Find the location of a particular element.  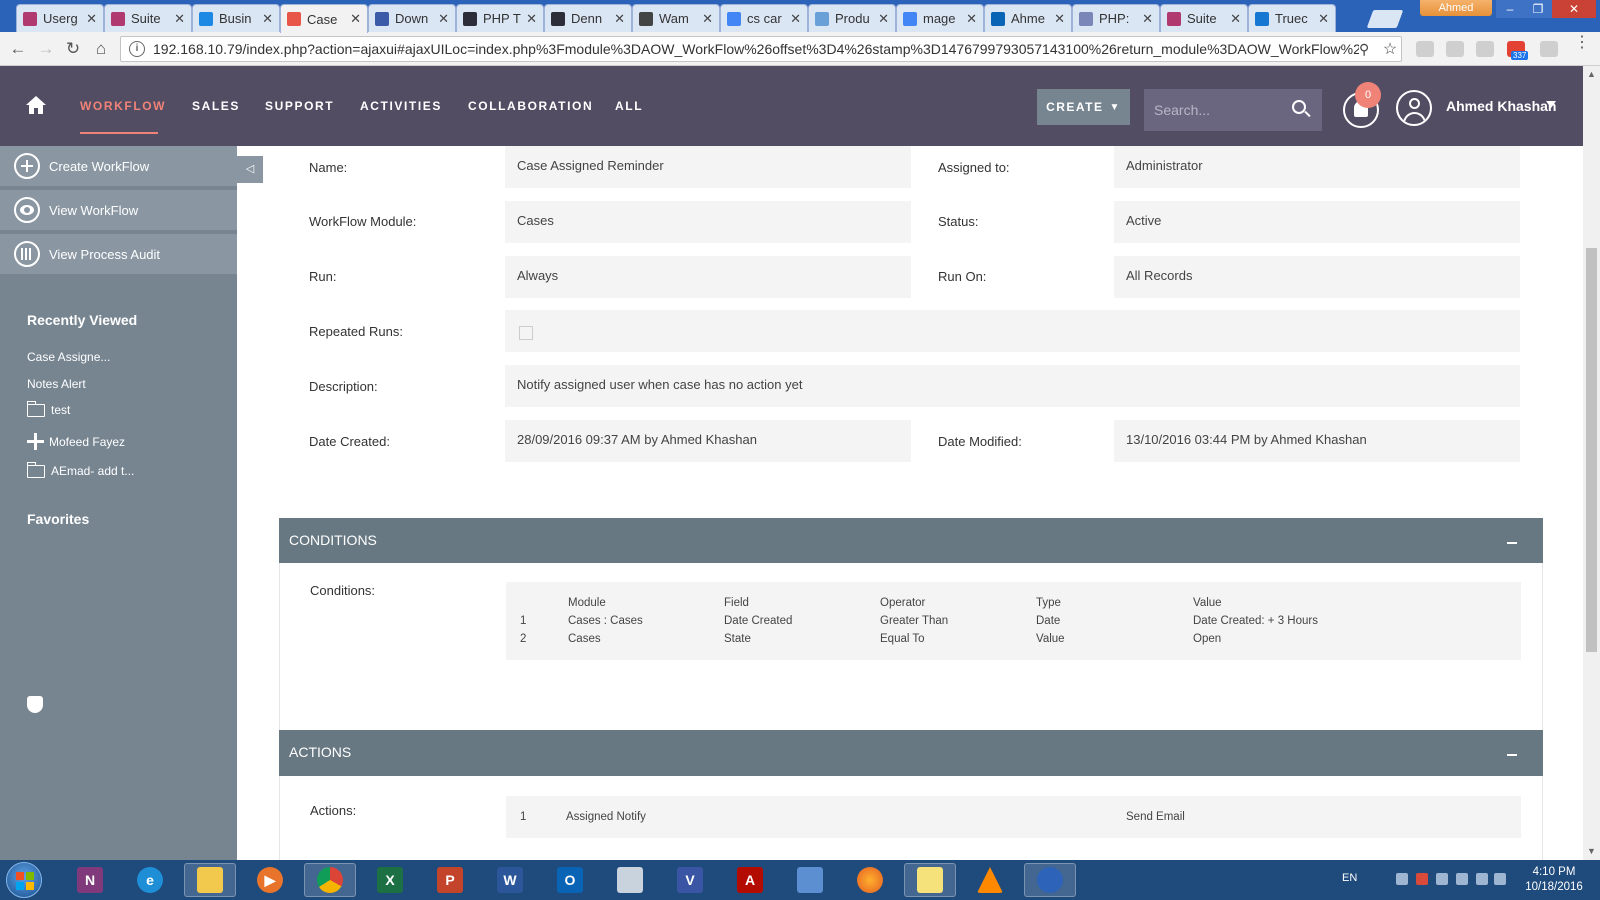

assigned-to-value: Administrator is located at coordinates (1317, 167).